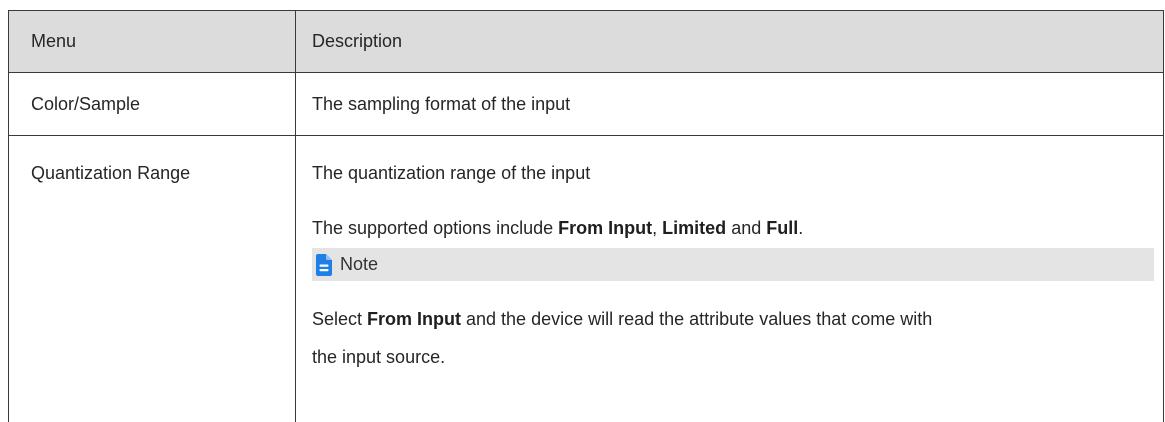 The height and width of the screenshot is (422, 1165). What do you see at coordinates (746, 228) in the screenshot?
I see `options-sep: and` at bounding box center [746, 228].